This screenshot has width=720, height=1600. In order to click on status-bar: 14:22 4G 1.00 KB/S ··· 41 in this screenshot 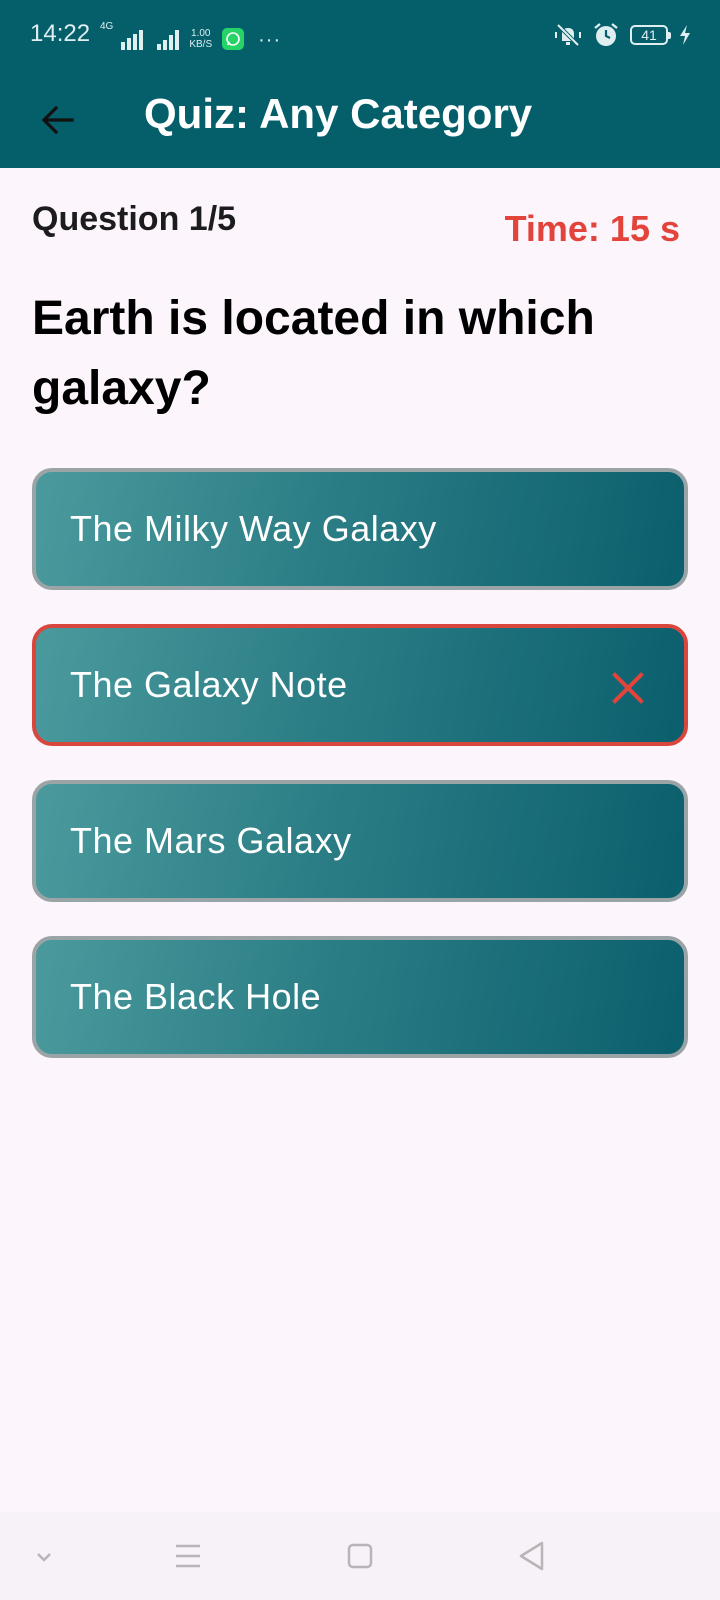, I will do `click(360, 36)`.